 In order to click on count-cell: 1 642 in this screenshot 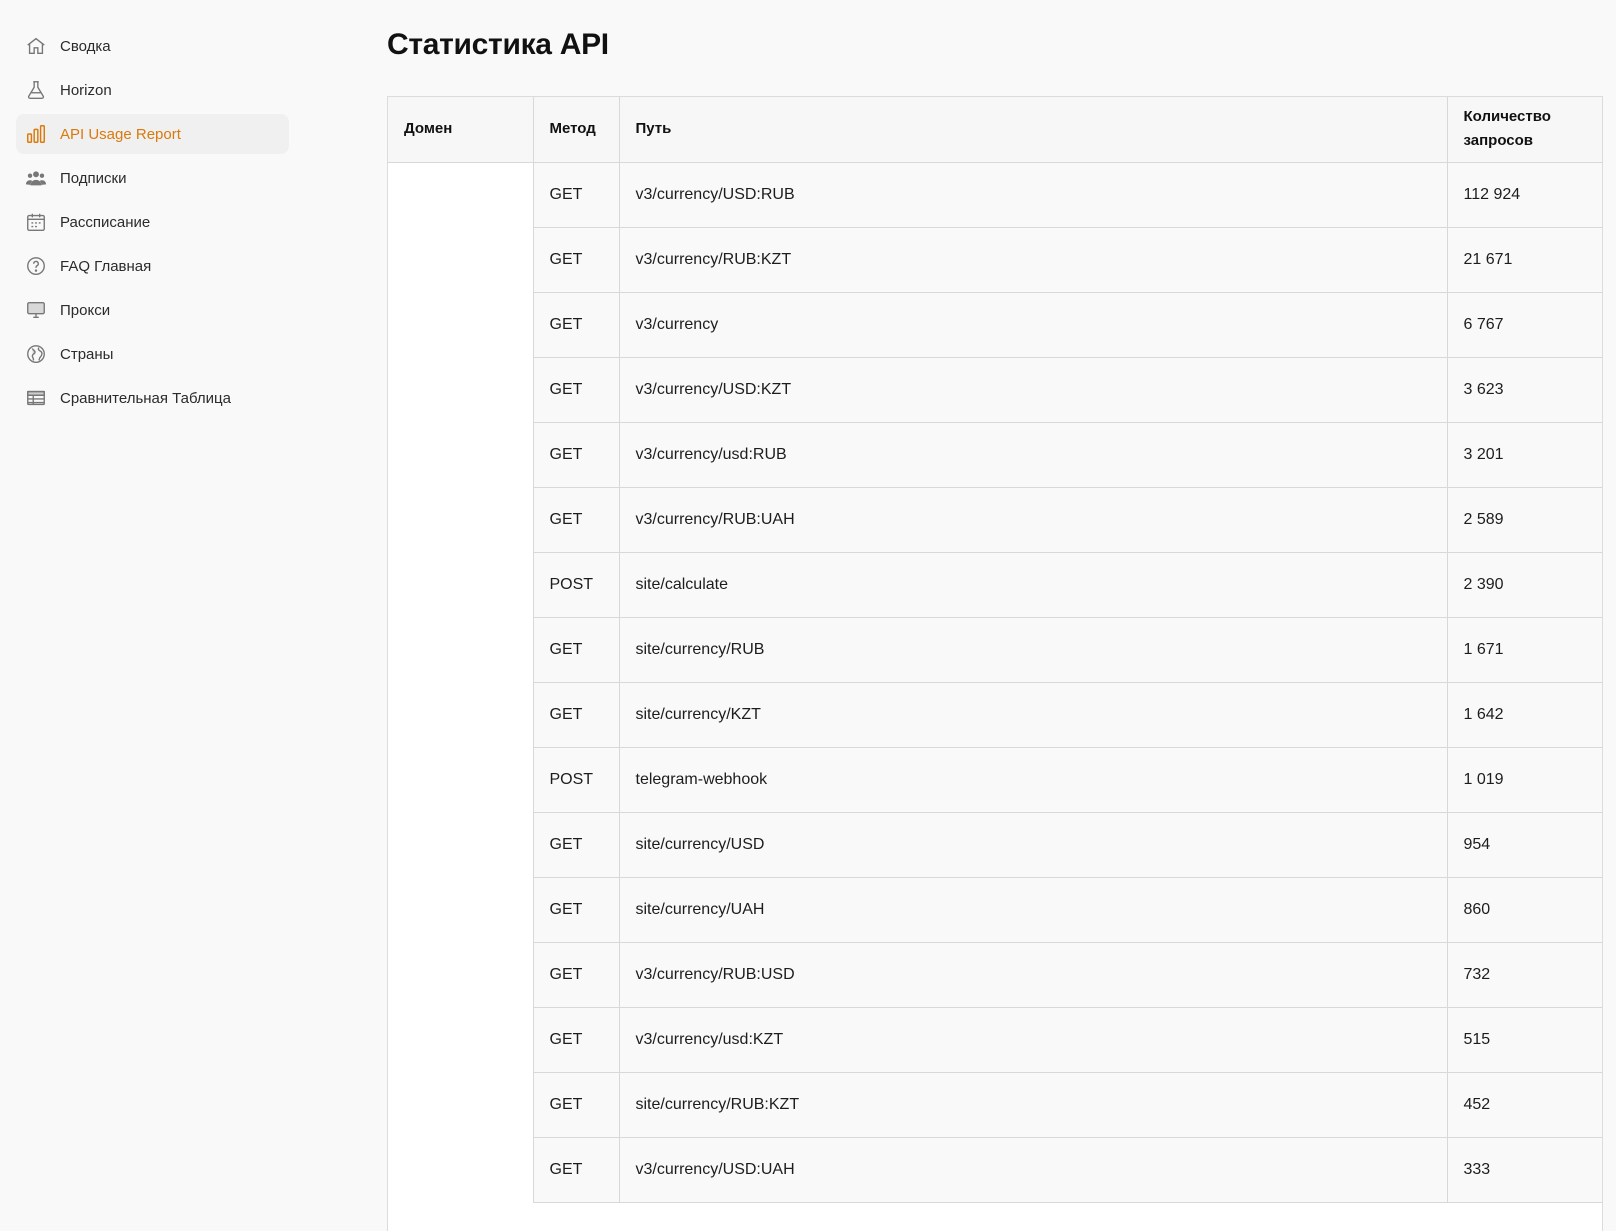, I will do `click(1524, 715)`.